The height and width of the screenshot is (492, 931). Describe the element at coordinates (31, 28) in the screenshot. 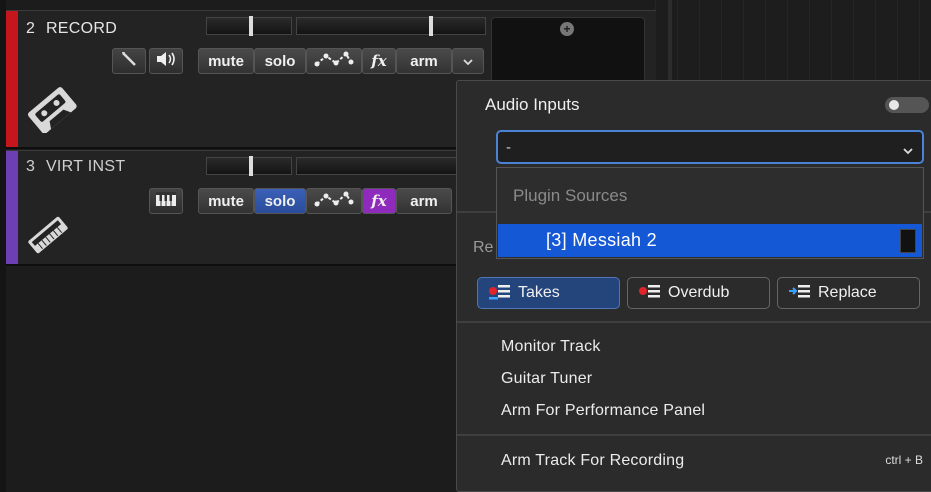

I see `track-number: 2` at that location.